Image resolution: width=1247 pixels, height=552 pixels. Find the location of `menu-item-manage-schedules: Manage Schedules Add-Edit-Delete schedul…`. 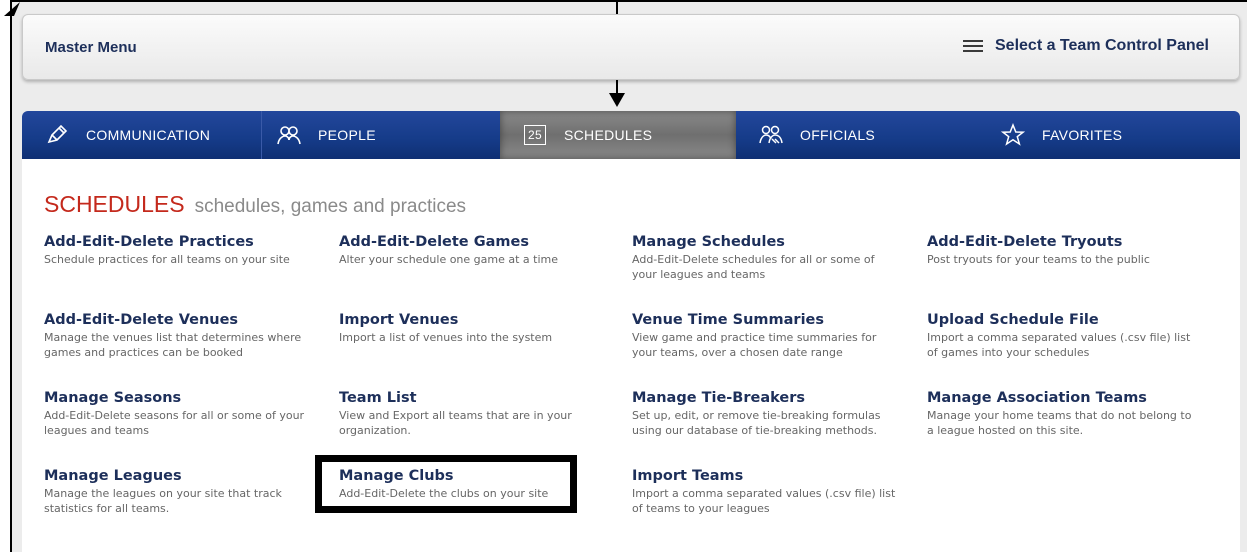

menu-item-manage-schedules: Manage Schedules Add-Edit-Delete schedul… is located at coordinates (767, 257).